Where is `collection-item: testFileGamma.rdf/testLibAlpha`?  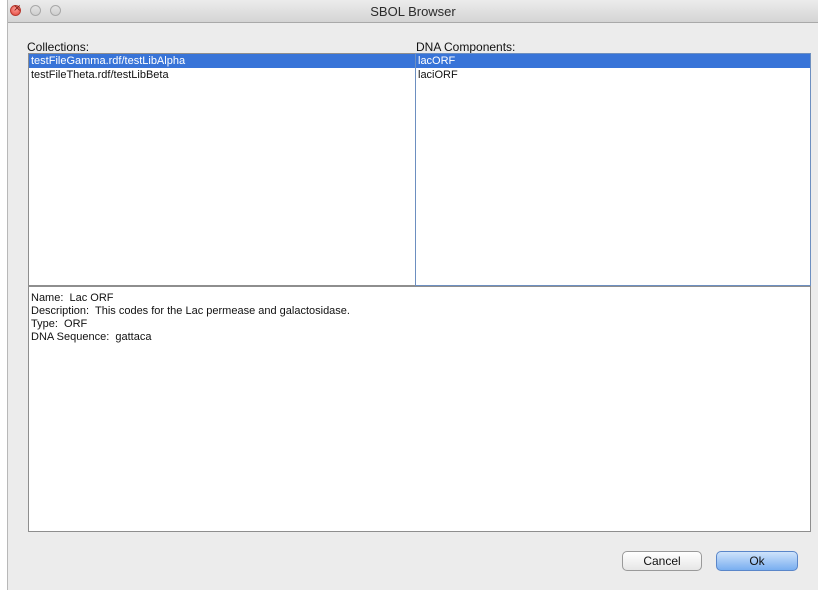
collection-item: testFileGamma.rdf/testLibAlpha is located at coordinates (222, 61).